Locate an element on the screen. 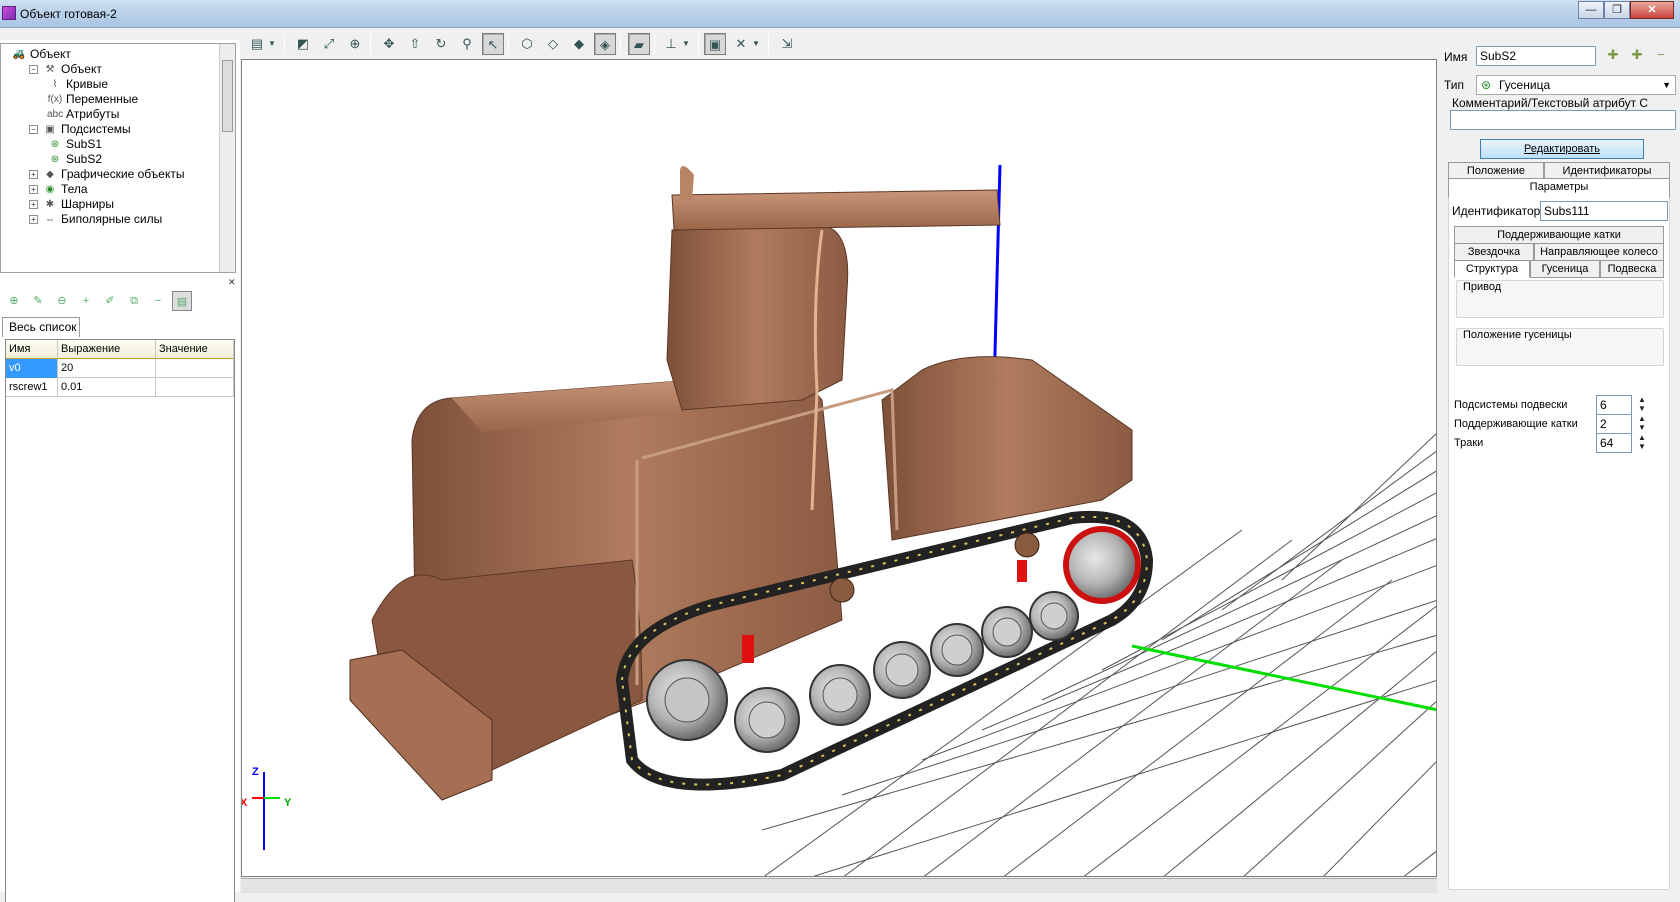  copy-icon: ⧉ is located at coordinates (134, 301).